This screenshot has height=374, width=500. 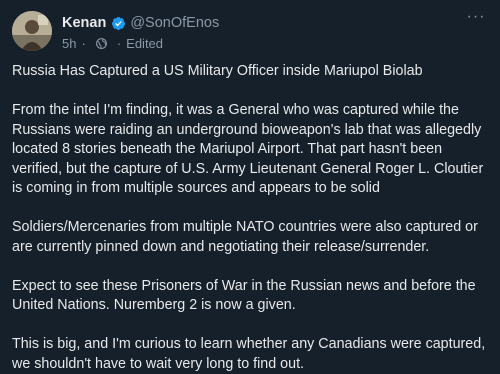 What do you see at coordinates (144, 43) in the screenshot?
I see `edited-label: Edited` at bounding box center [144, 43].